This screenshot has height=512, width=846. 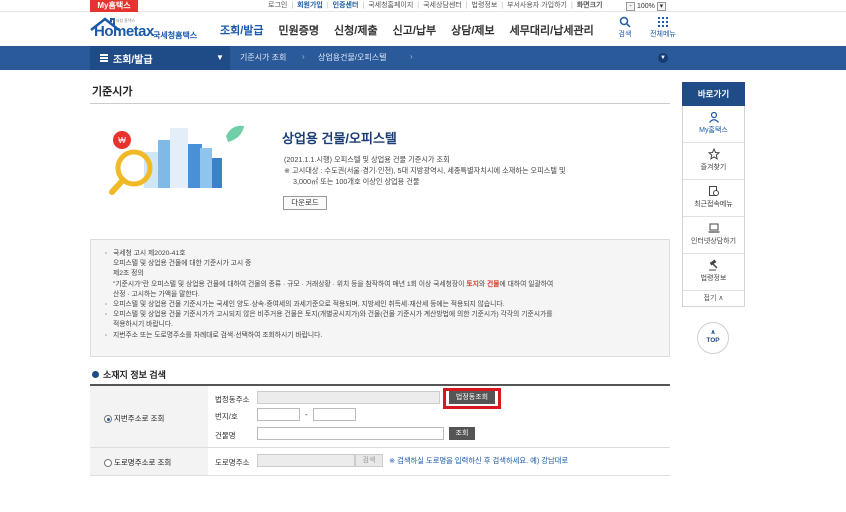 I want to click on gavel-icon, so click(x=713, y=265).